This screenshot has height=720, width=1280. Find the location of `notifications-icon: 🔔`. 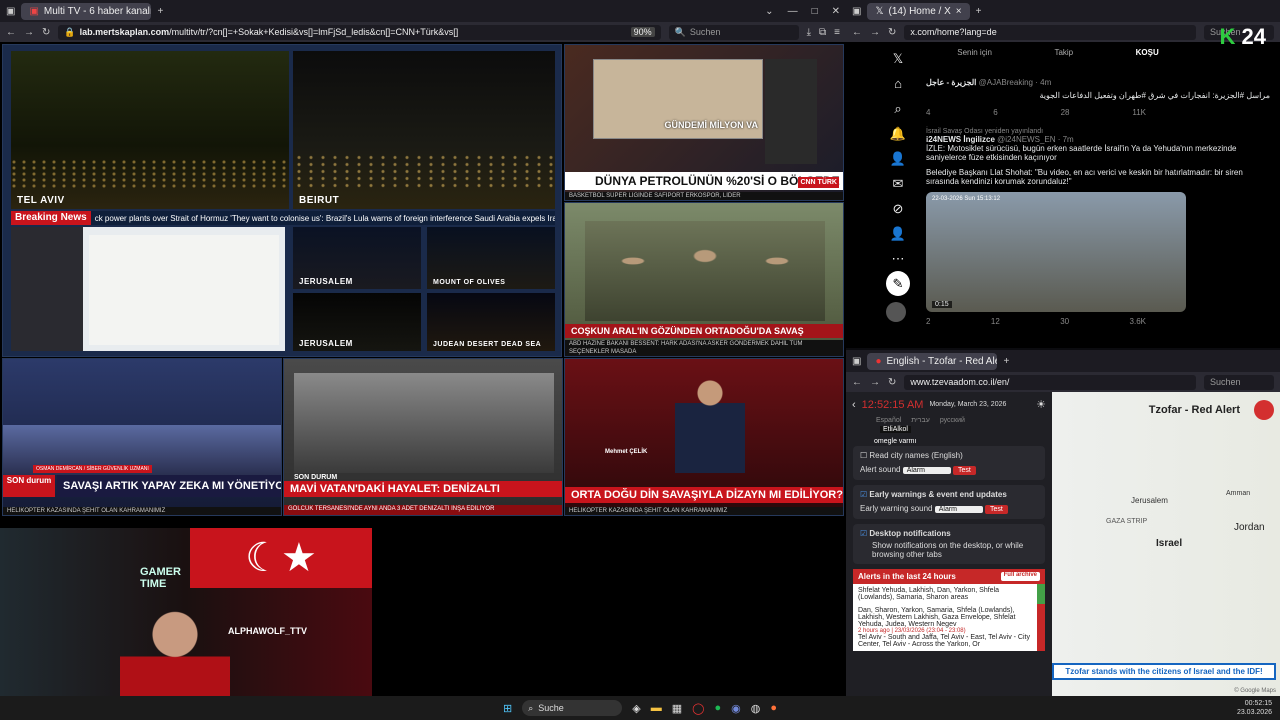

notifications-icon: 🔔 is located at coordinates (898, 133).